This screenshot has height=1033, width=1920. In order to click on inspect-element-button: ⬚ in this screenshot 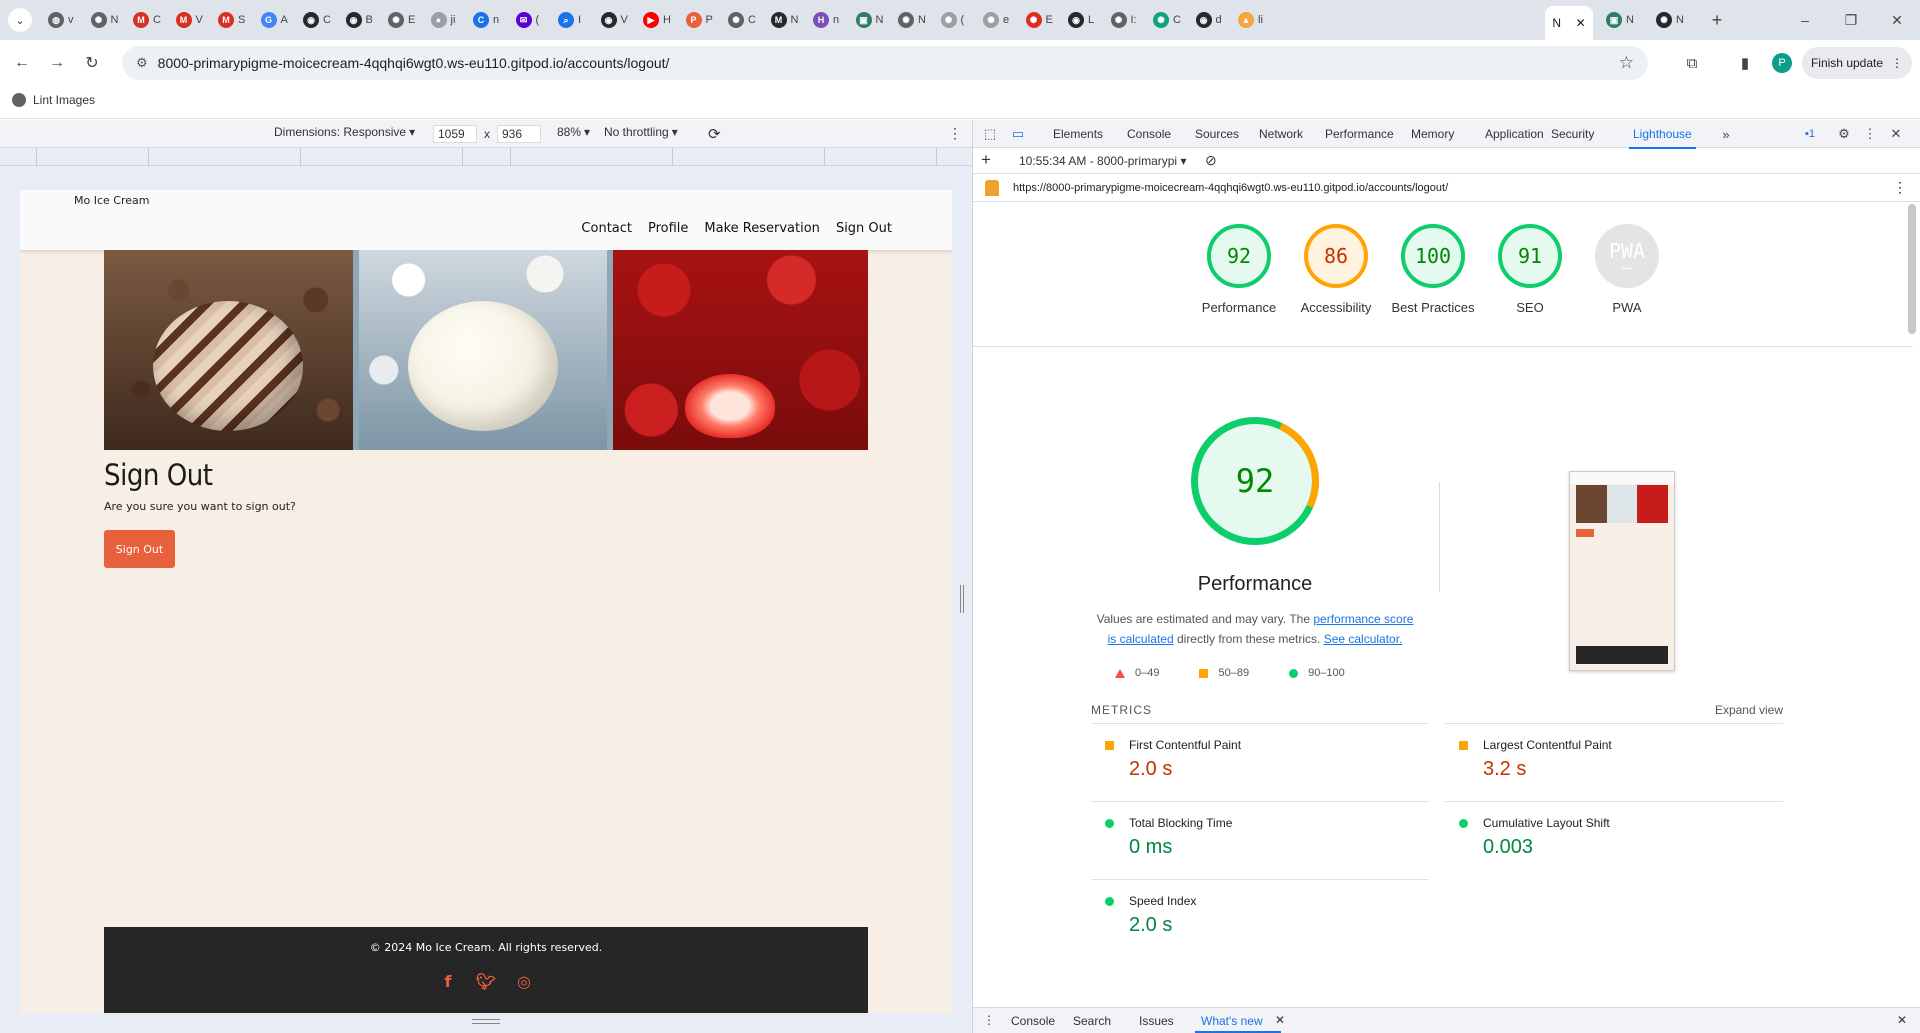, I will do `click(990, 134)`.